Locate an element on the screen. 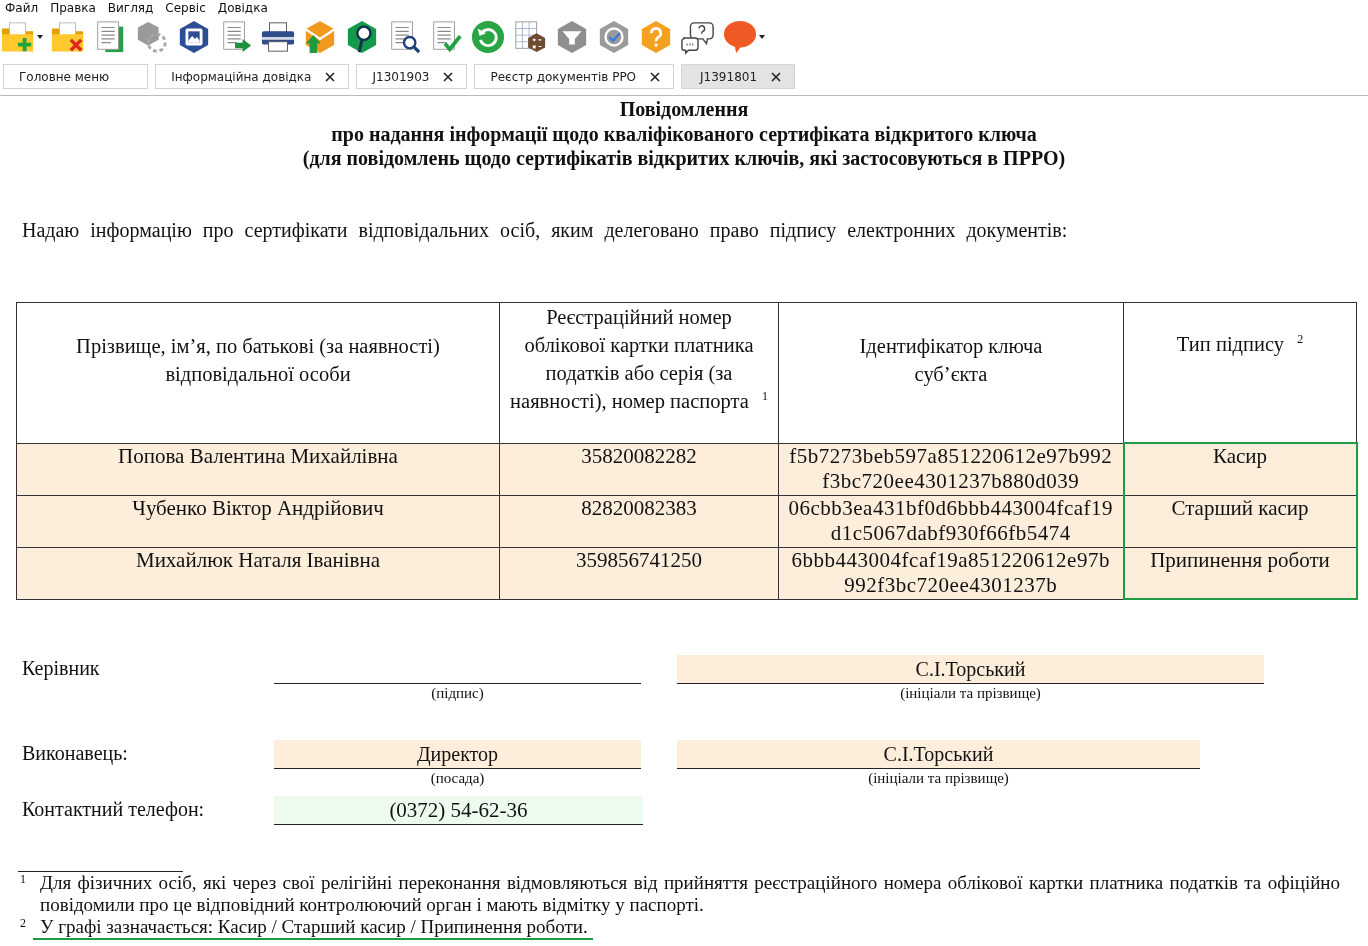 The height and width of the screenshot is (946, 1368). table-cell: f5b7273beb597a851220612e97b992f3bc720ee4301237b880d039 is located at coordinates (951, 469).